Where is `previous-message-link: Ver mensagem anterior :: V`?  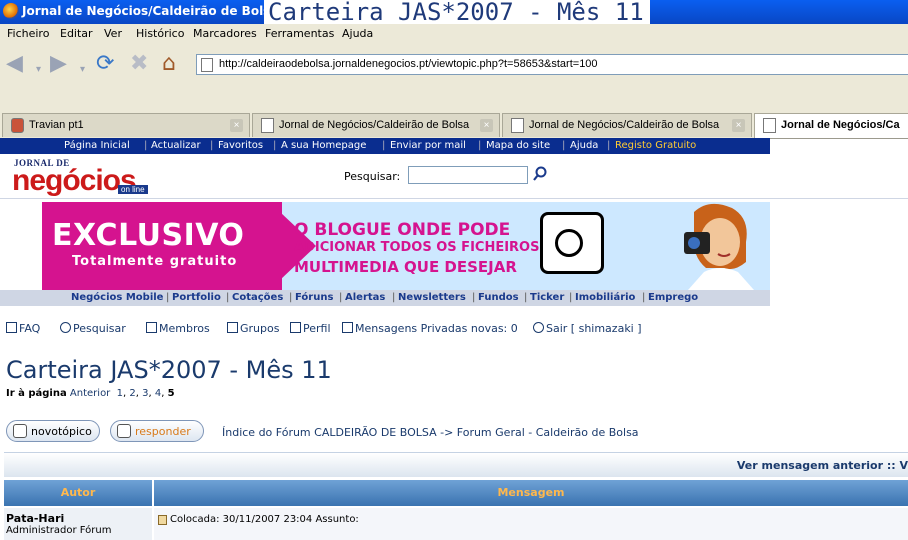
previous-message-link: Ver mensagem anterior :: V is located at coordinates (822, 465).